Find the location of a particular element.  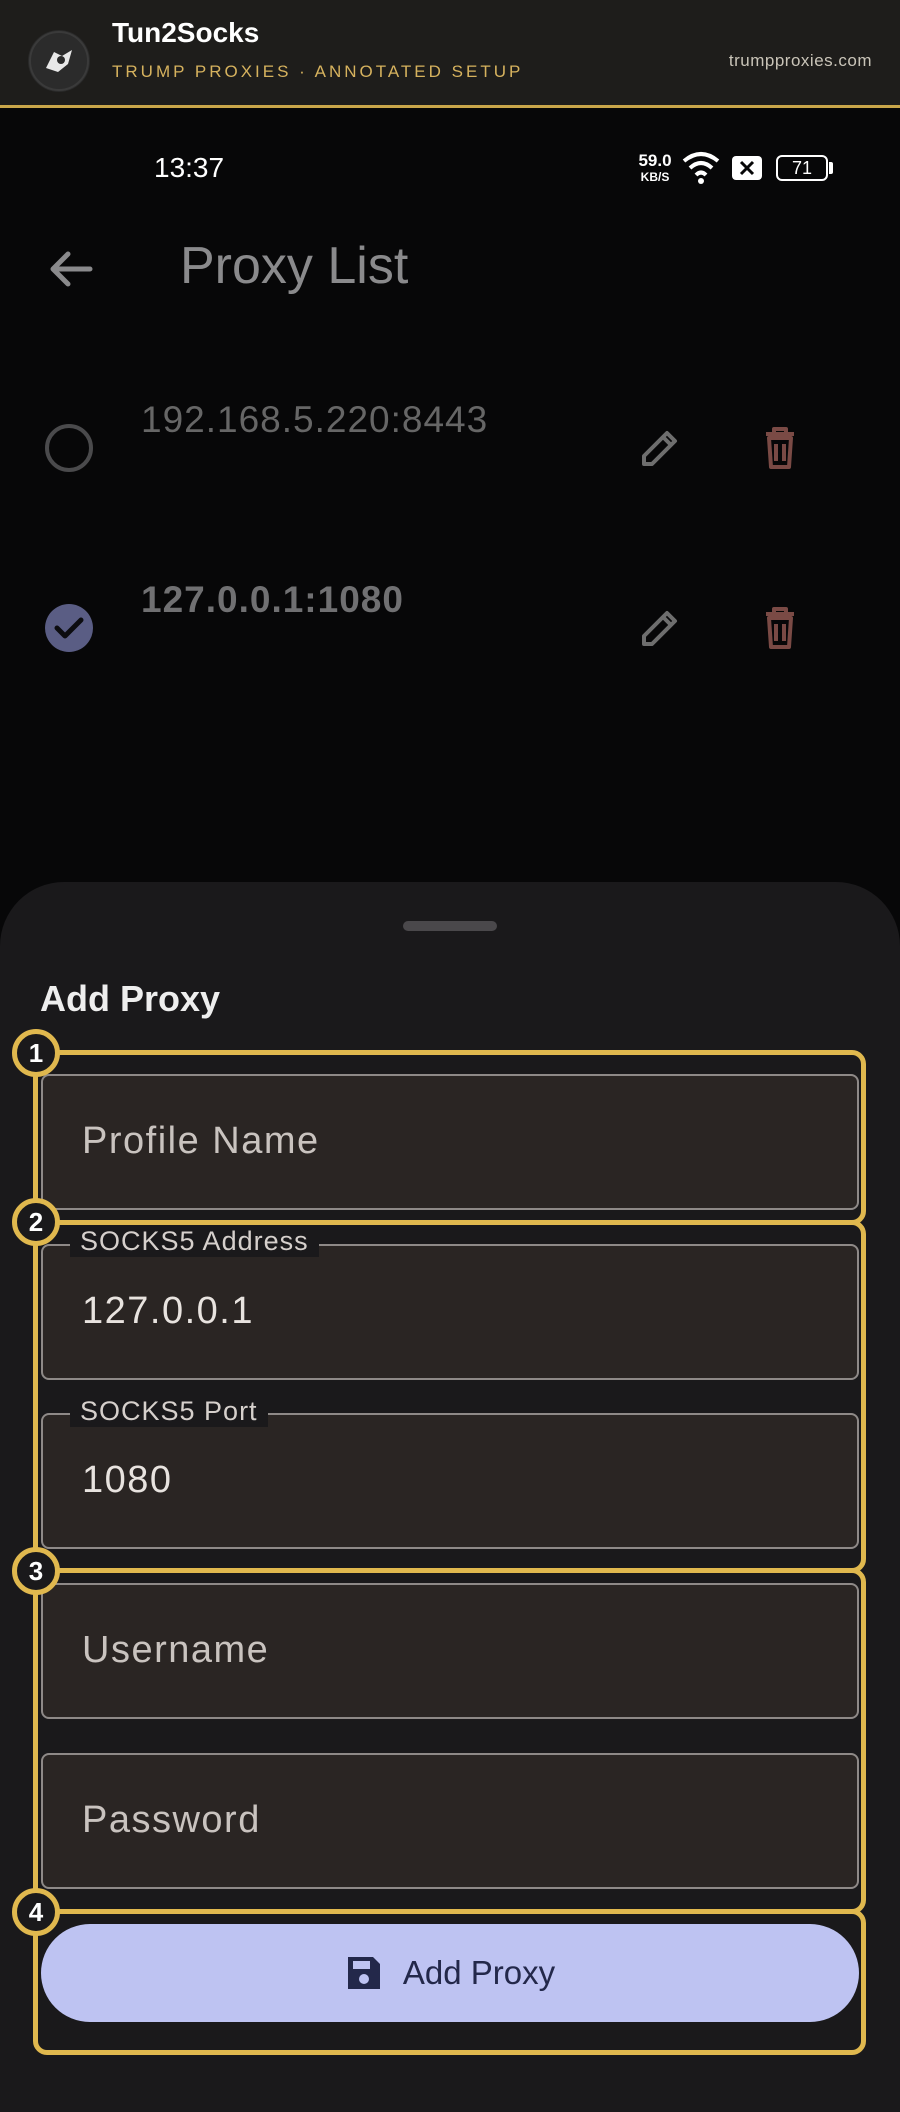

logo-icon is located at coordinates (59, 61).